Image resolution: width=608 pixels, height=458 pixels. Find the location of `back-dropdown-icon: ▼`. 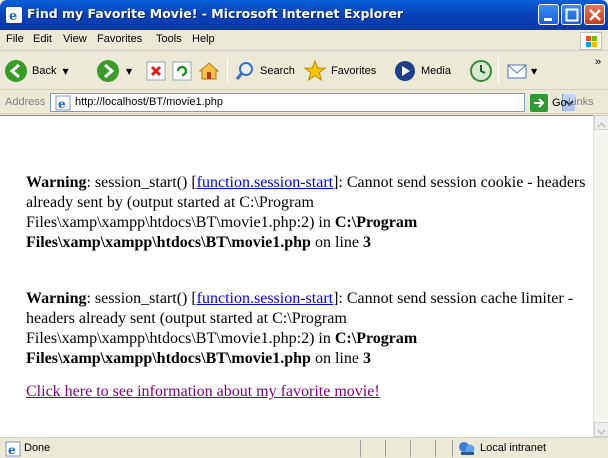

back-dropdown-icon: ▼ is located at coordinates (65, 71).